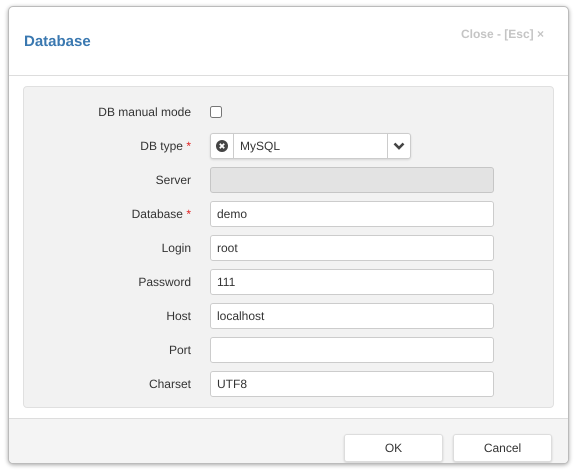 The height and width of the screenshot is (473, 581). I want to click on input-field: root, so click(352, 248).